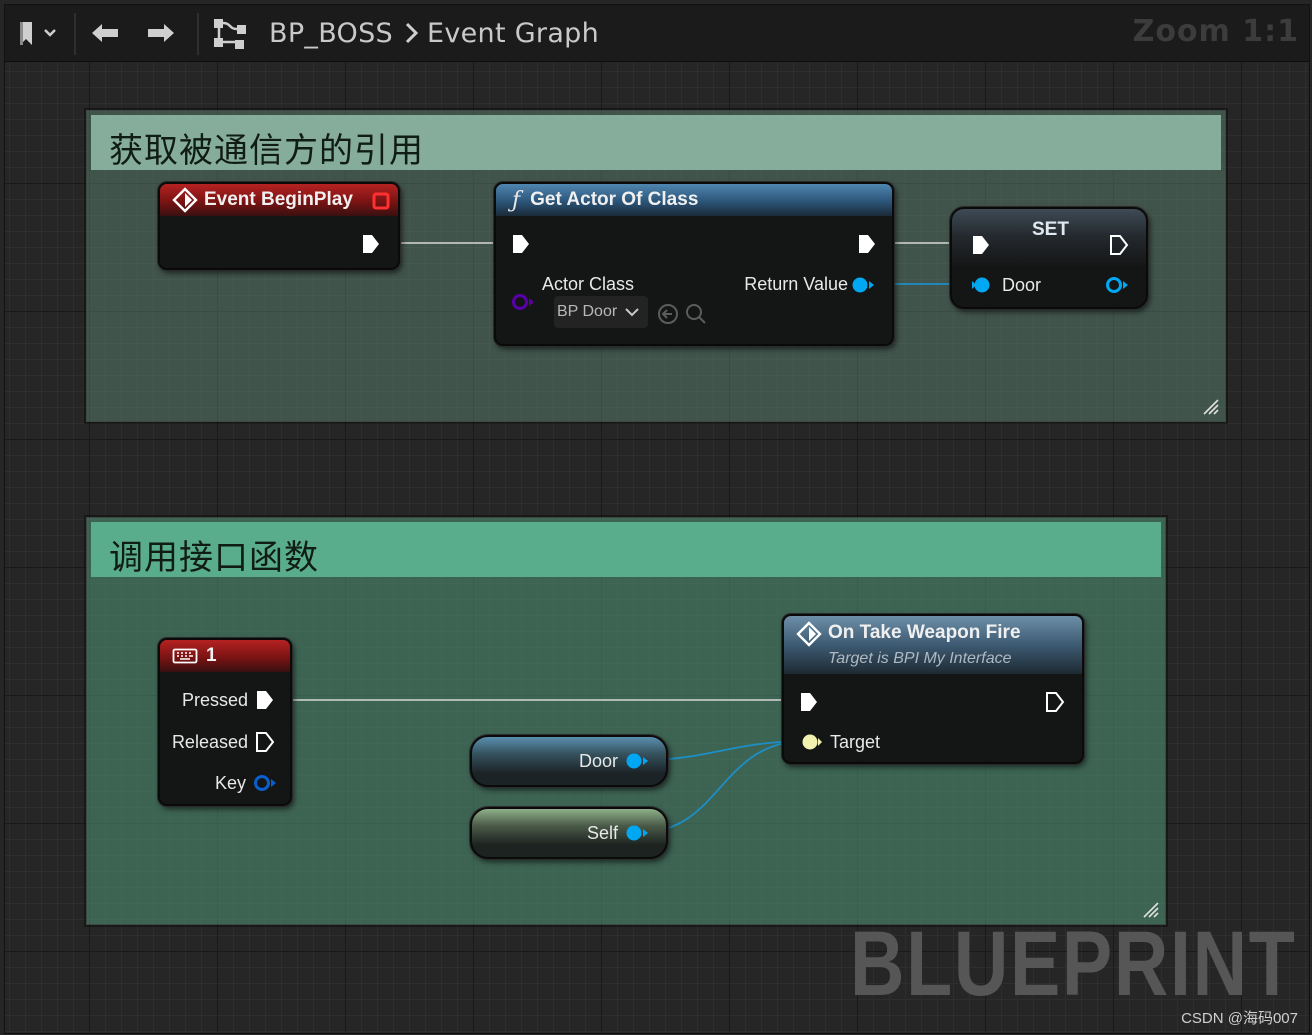 The width and height of the screenshot is (1312, 1035). Describe the element at coordinates (412, 33) in the screenshot. I see `breadcrumb-separator-icon` at that location.